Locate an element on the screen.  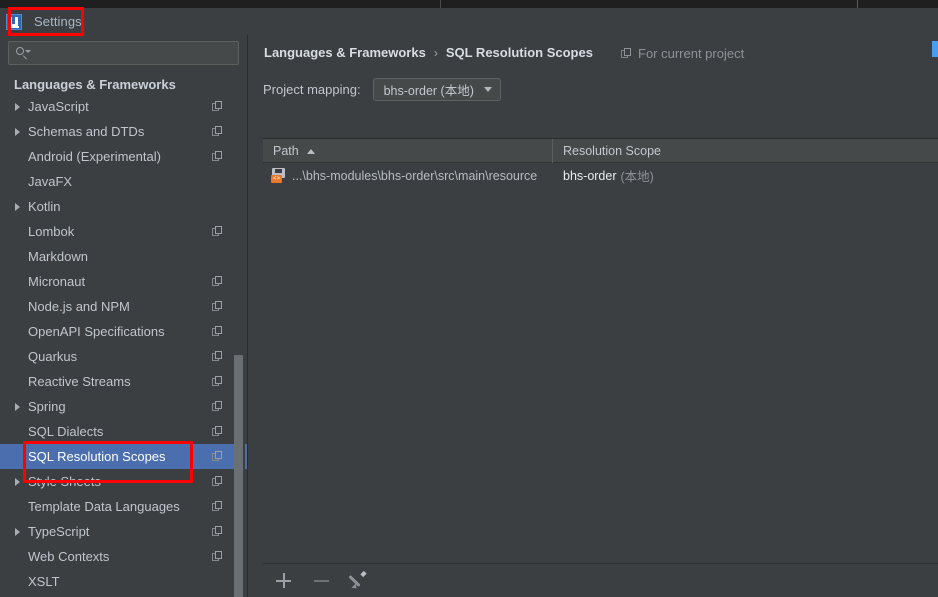
project-mapping-value: bhs-order (本地) is located at coordinates (428, 91).